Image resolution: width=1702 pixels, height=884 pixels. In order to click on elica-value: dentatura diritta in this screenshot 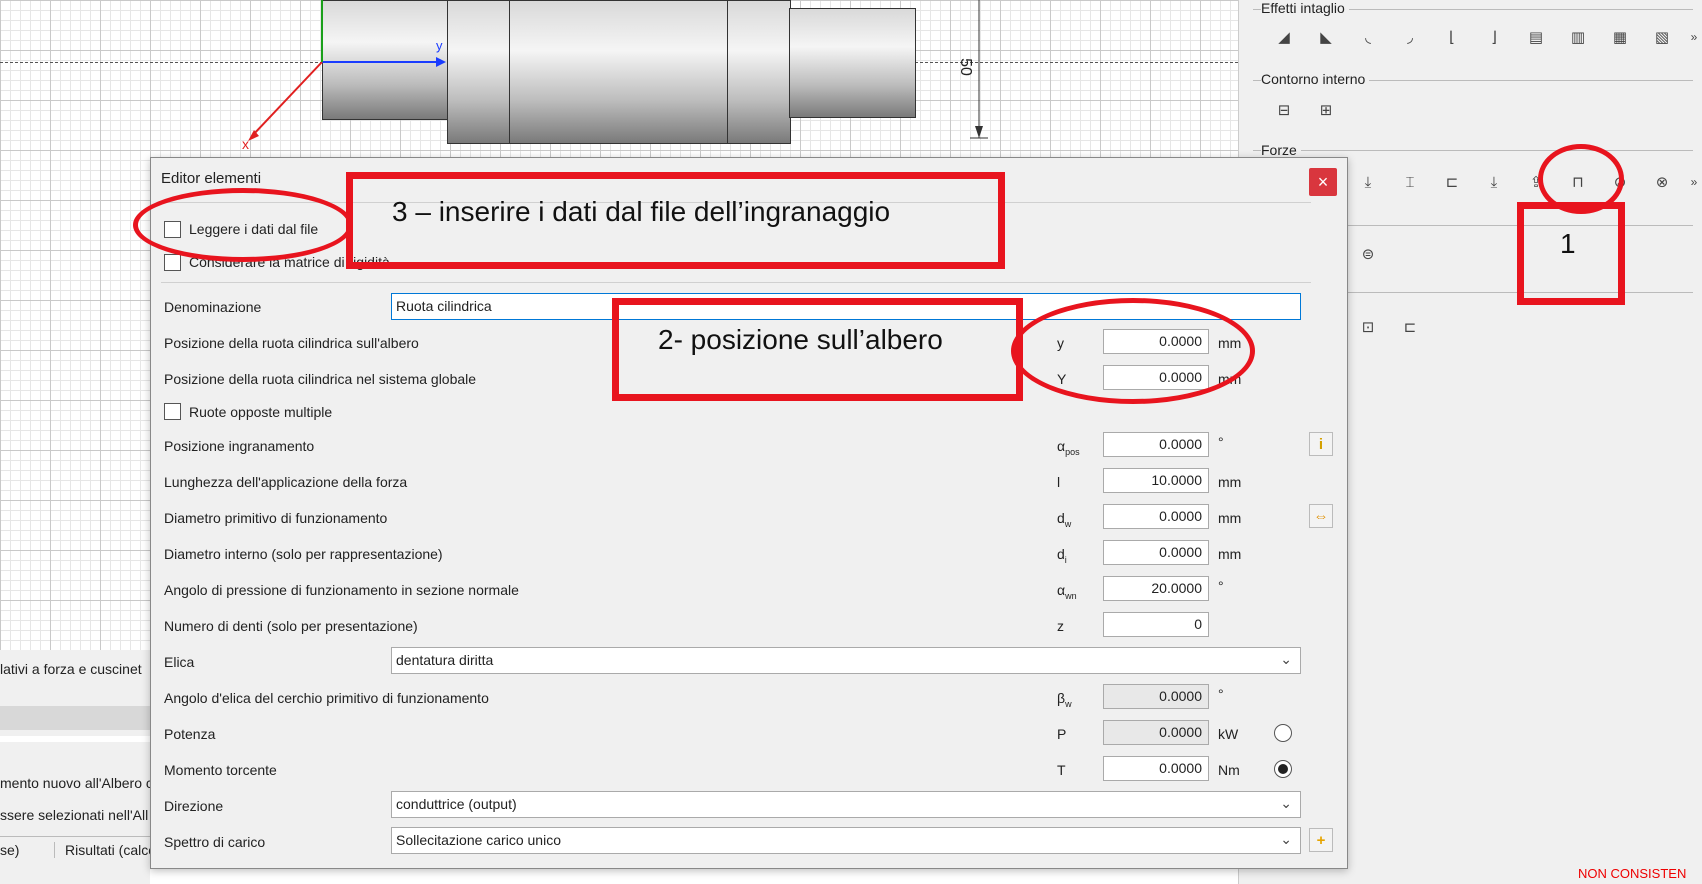, I will do `click(445, 660)`.